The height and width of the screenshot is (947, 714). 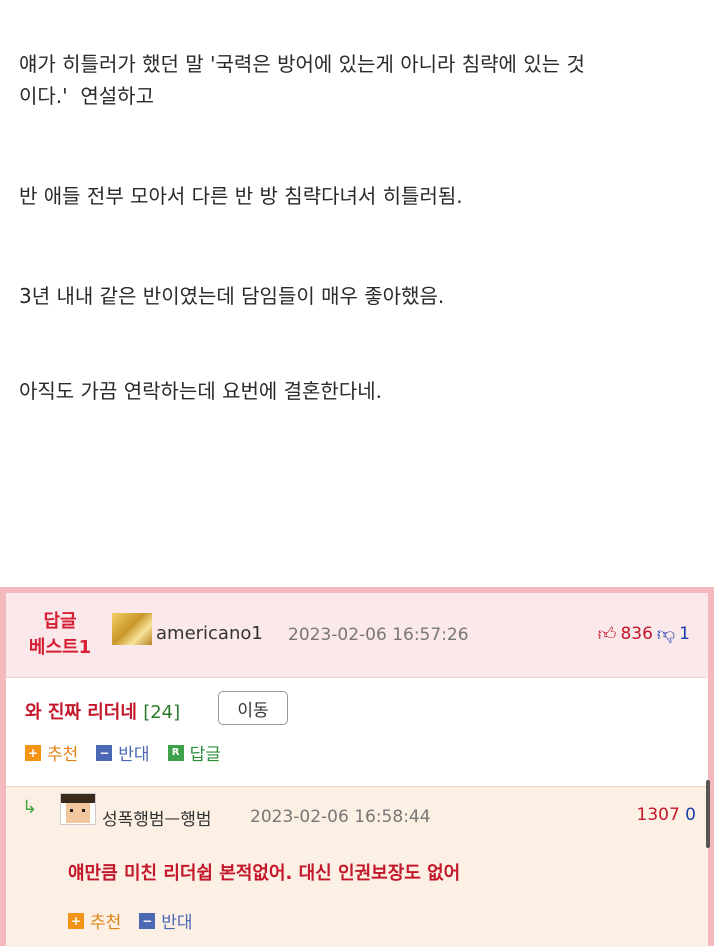 I want to click on vote-counts: 1307 0, so click(x=667, y=815).